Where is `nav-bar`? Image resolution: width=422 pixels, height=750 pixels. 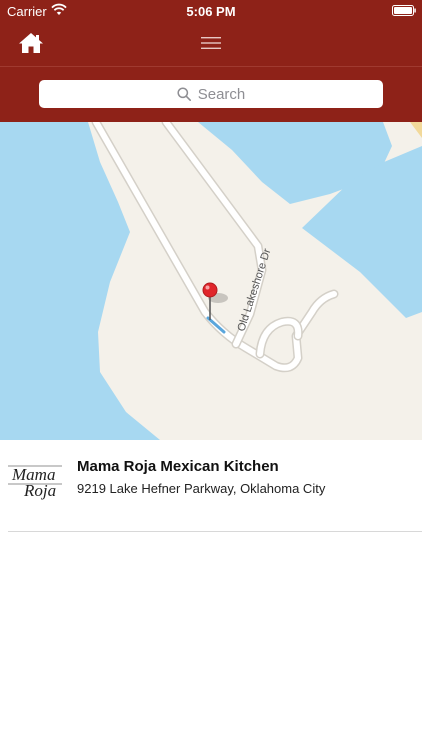
nav-bar is located at coordinates (211, 44).